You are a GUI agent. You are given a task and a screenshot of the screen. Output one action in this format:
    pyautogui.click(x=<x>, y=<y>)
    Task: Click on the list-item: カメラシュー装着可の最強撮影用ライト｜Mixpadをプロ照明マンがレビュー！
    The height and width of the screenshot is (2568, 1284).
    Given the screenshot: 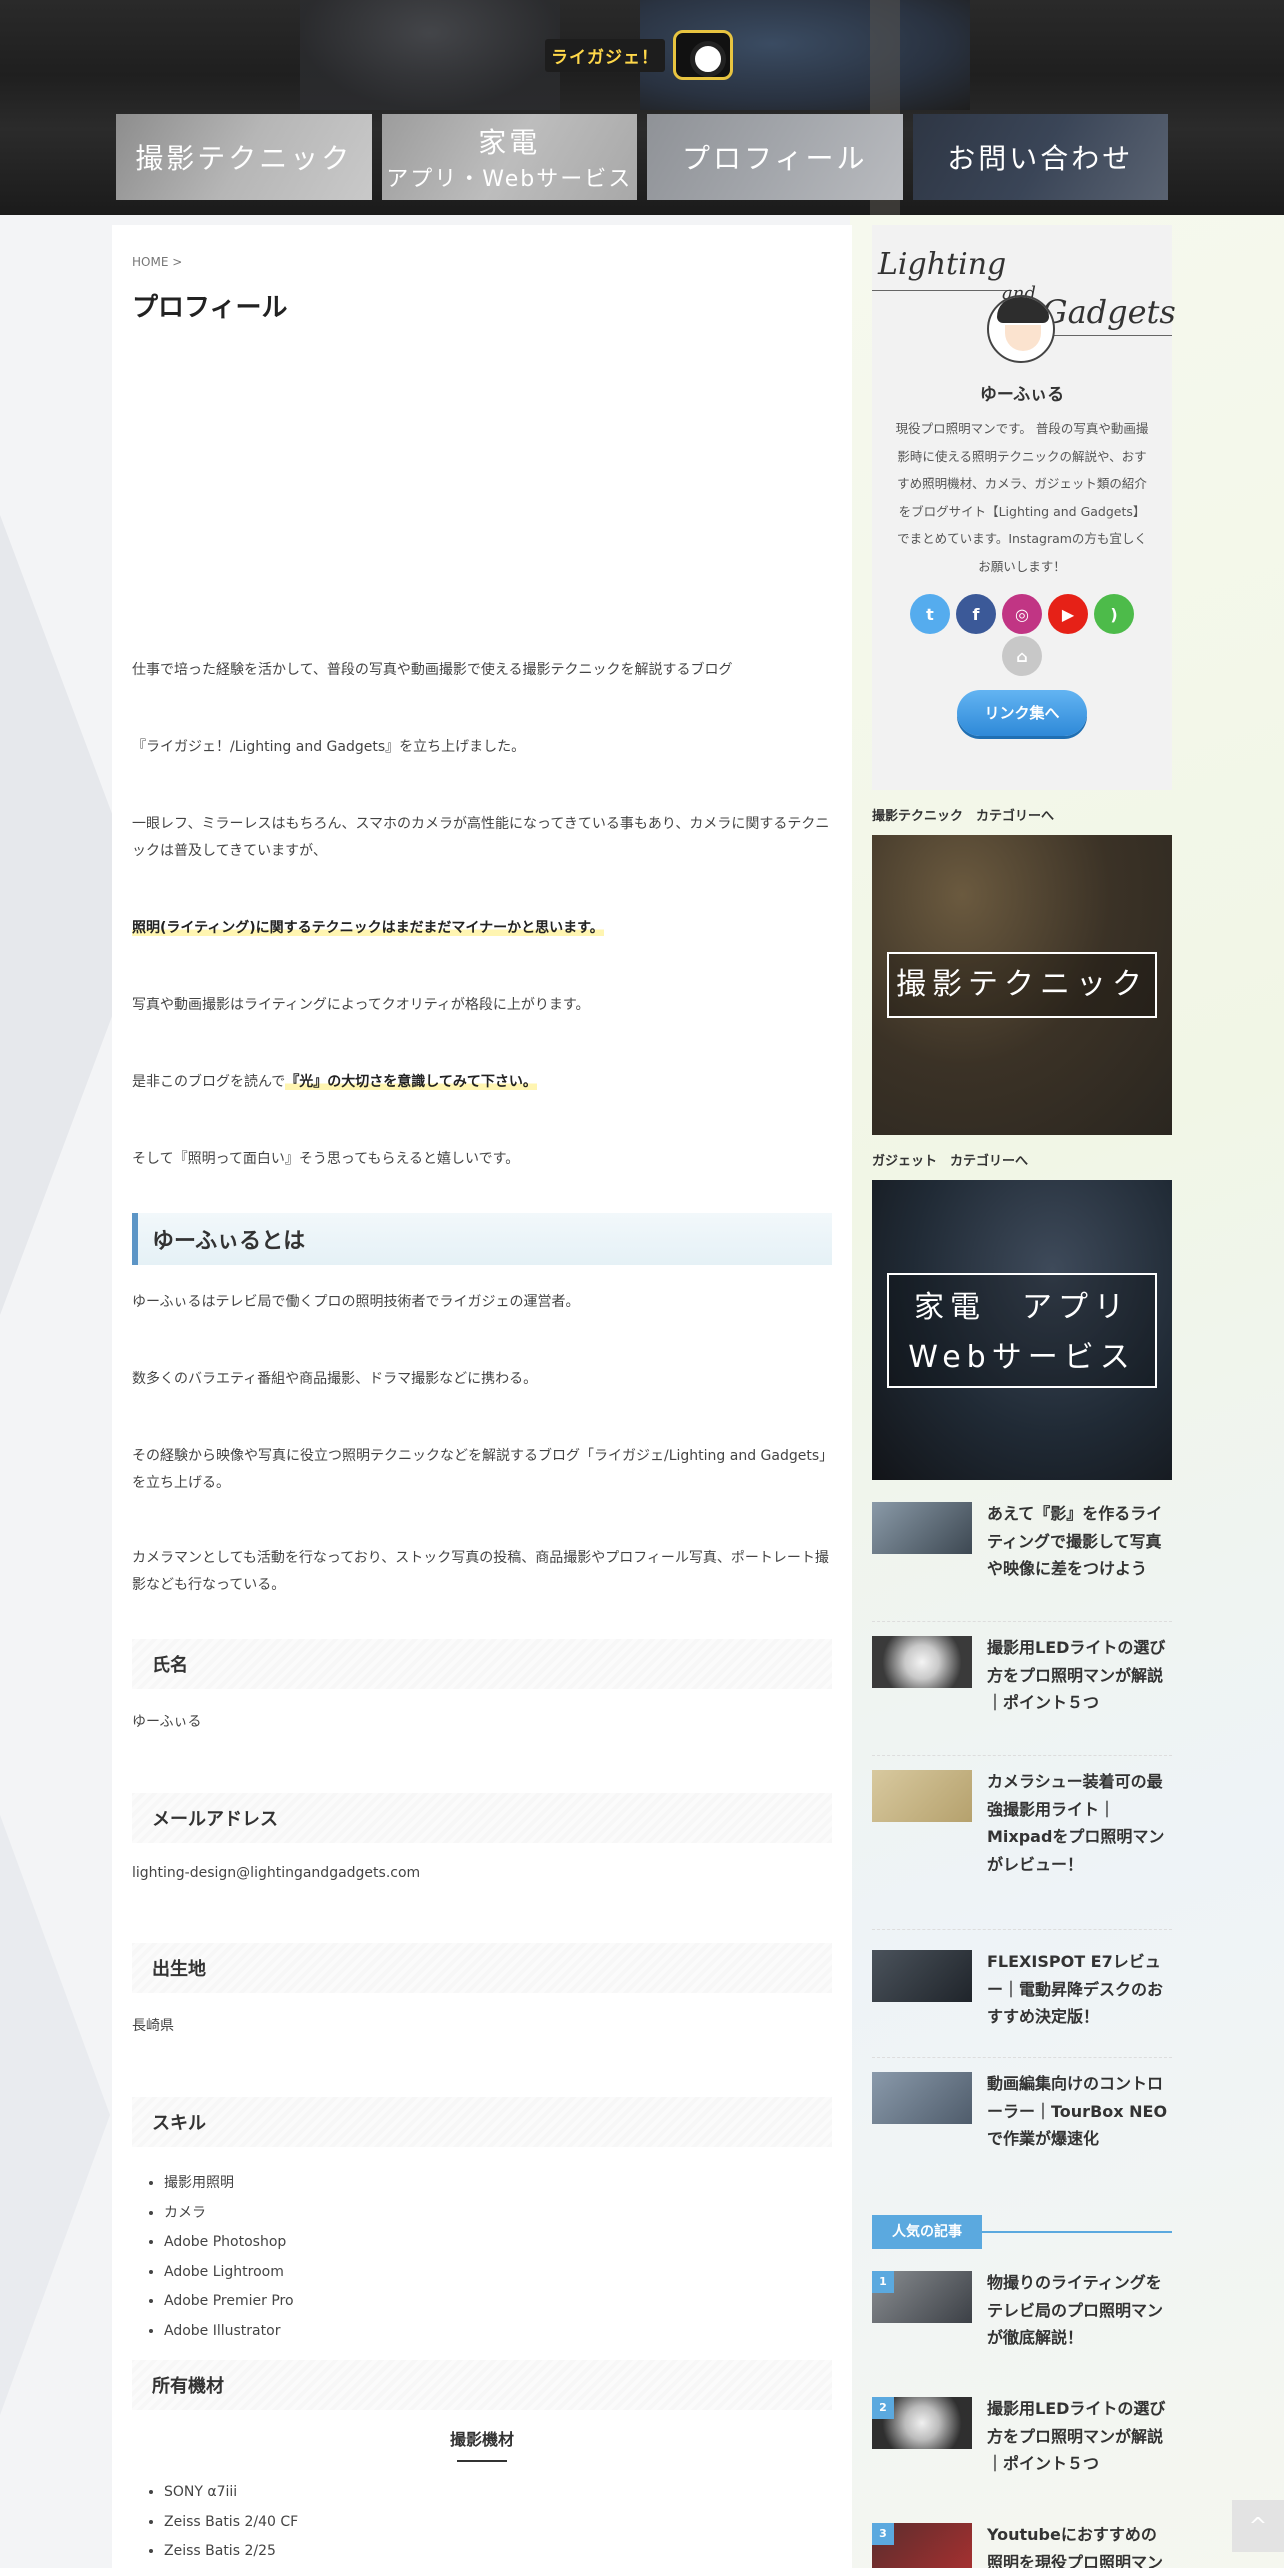 What is the action you would take?
    pyautogui.click(x=1022, y=1849)
    